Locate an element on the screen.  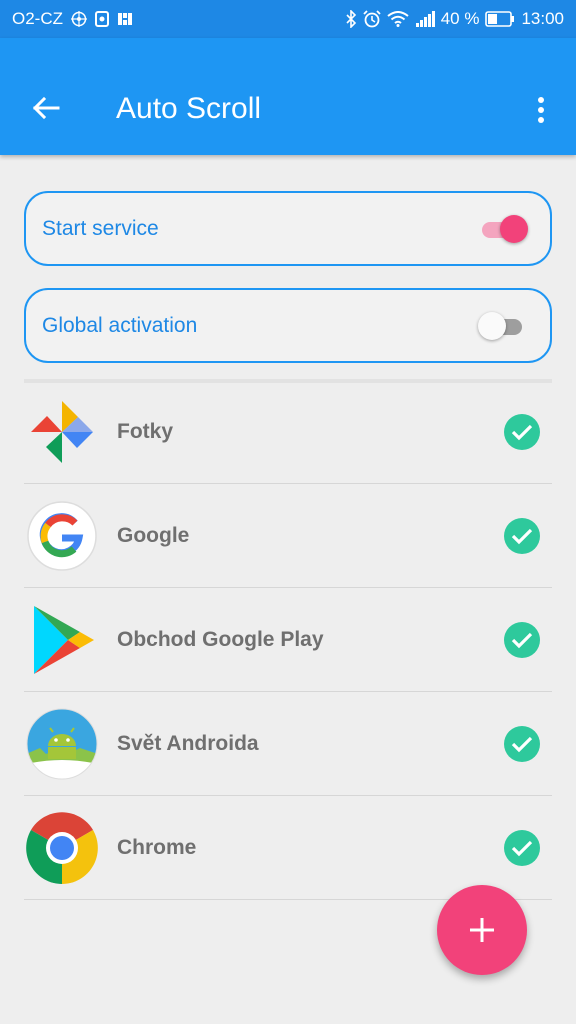
overflow-menu-button is located at coordinates (541, 110).